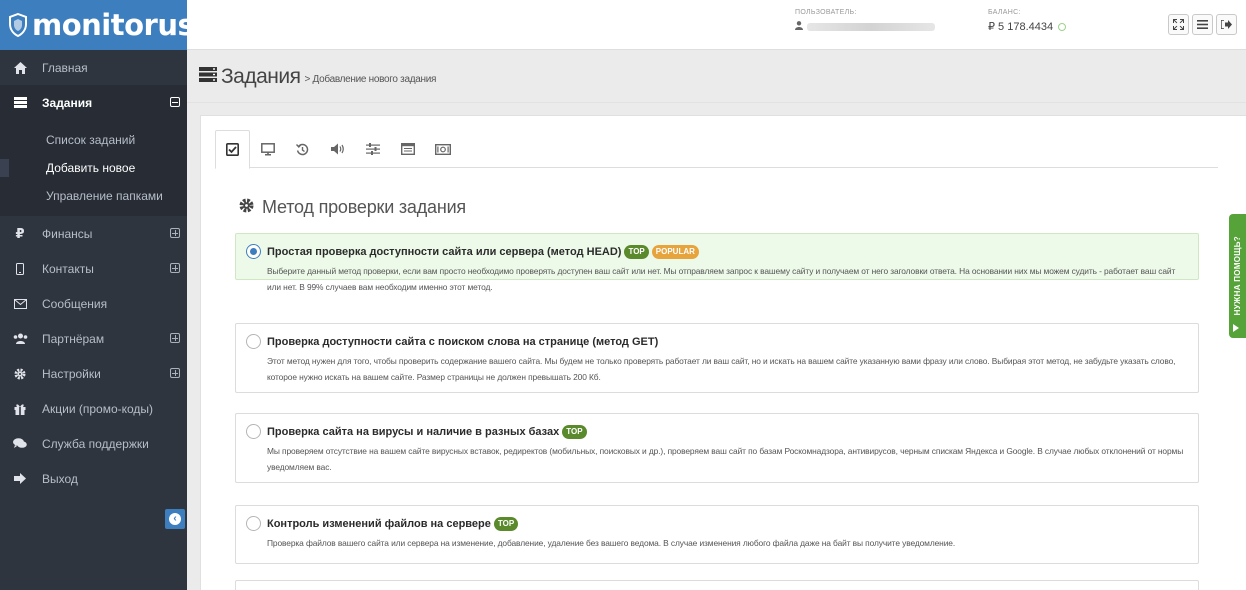 The width and height of the screenshot is (1246, 590). I want to click on money-icon, so click(442, 149).